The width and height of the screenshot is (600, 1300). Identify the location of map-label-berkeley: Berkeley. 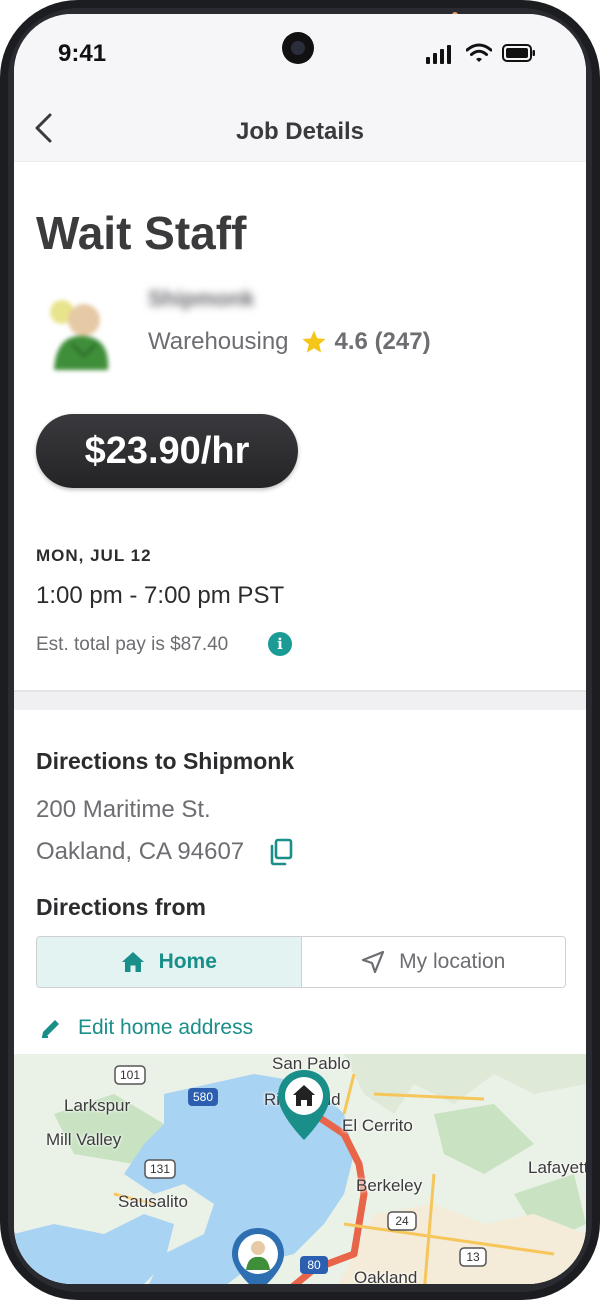
(389, 1185).